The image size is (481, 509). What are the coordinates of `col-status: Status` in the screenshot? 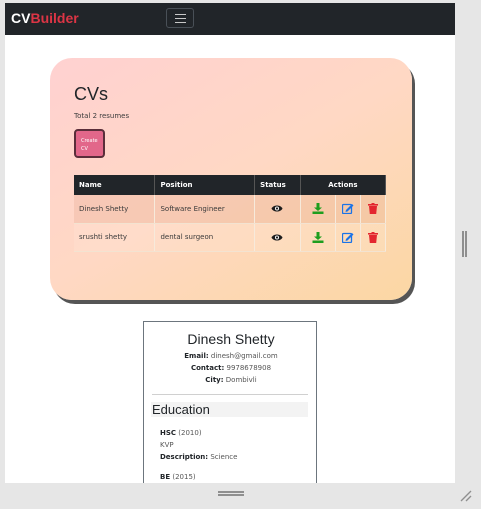 It's located at (277, 185).